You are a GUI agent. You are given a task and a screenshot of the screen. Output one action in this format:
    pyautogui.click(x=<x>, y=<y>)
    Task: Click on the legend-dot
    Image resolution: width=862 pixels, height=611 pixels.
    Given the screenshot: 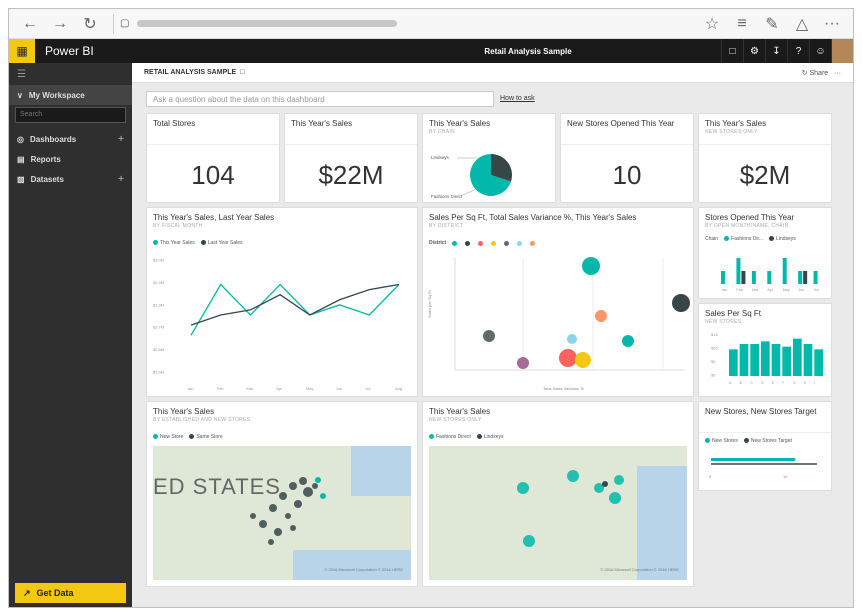 What is the action you would take?
    pyautogui.click(x=479, y=437)
    